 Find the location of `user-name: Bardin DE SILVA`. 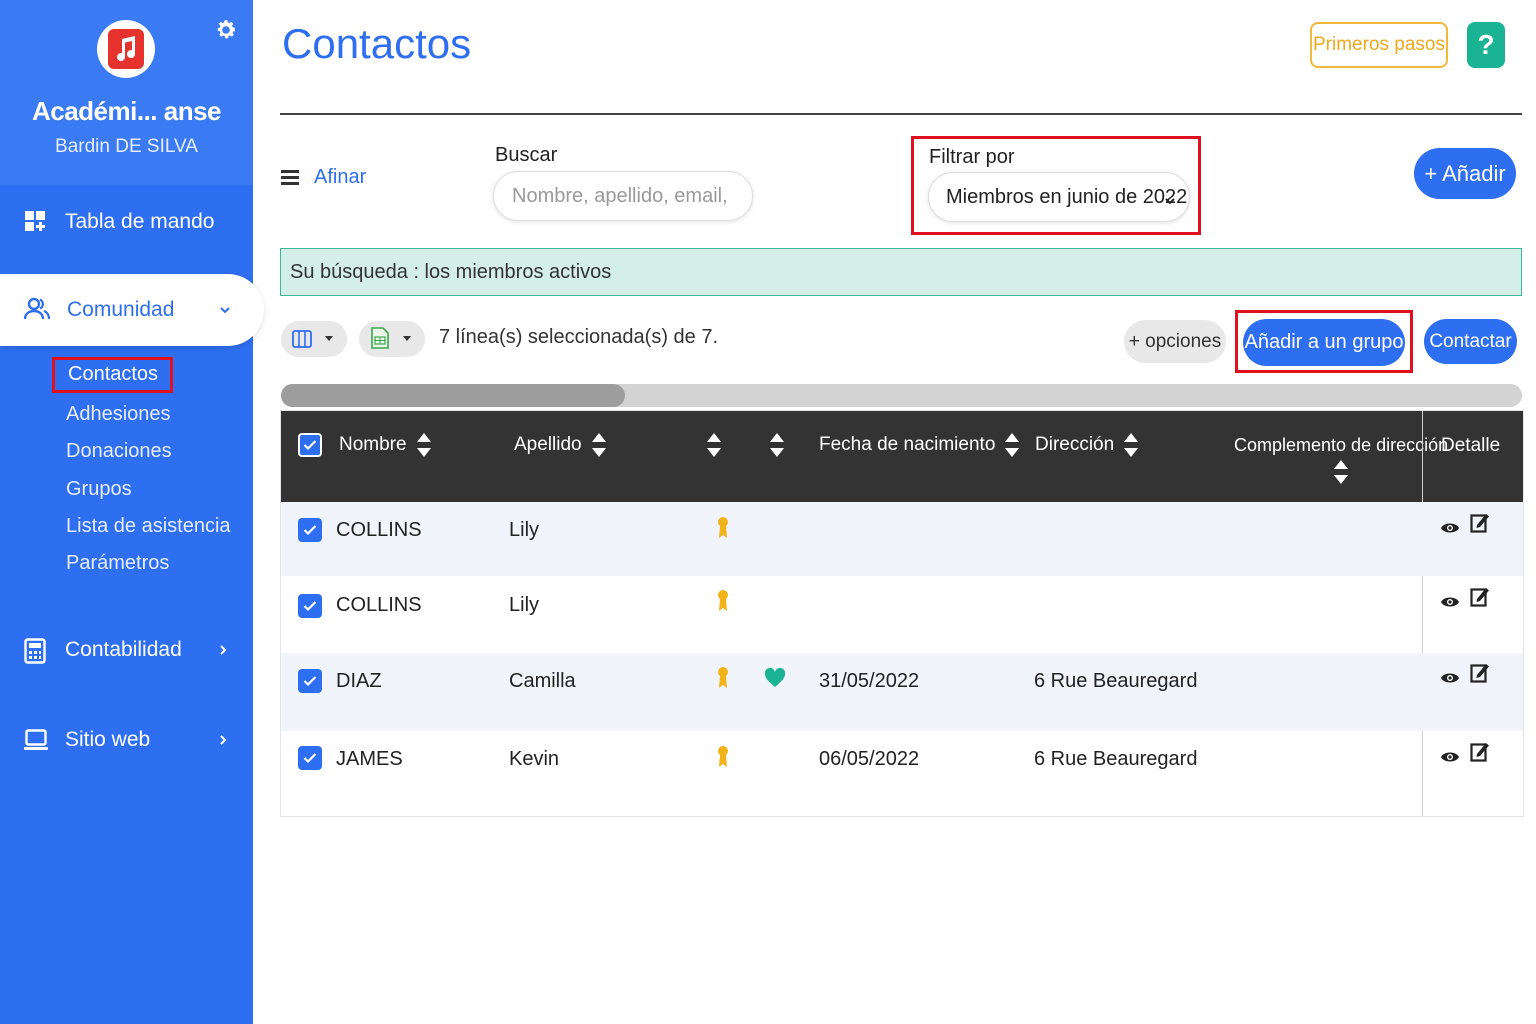

user-name: Bardin DE SILVA is located at coordinates (126, 146).